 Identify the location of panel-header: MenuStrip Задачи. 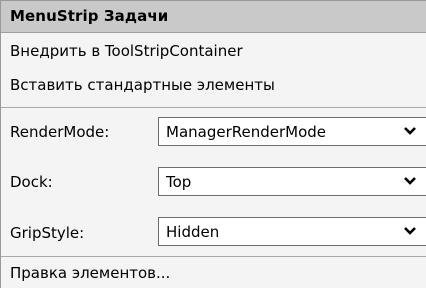
(213, 17).